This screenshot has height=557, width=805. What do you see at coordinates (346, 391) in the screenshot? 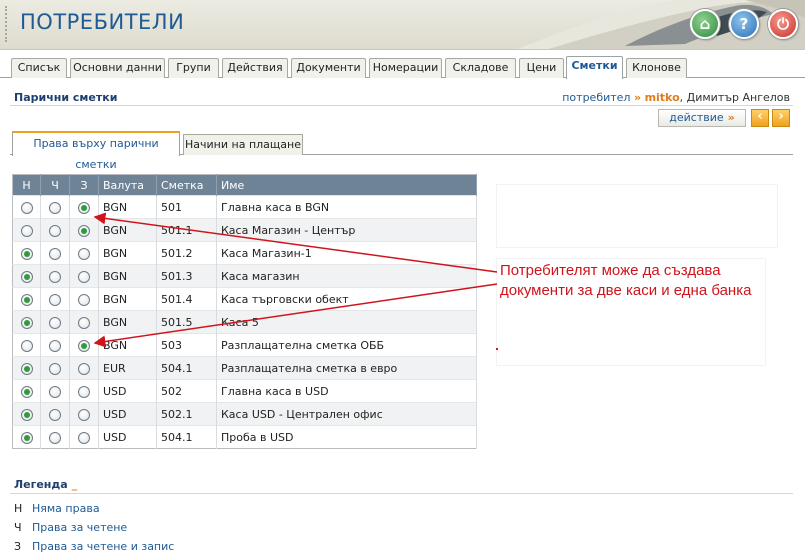
I see `cell-name: Главна каса в USD` at bounding box center [346, 391].